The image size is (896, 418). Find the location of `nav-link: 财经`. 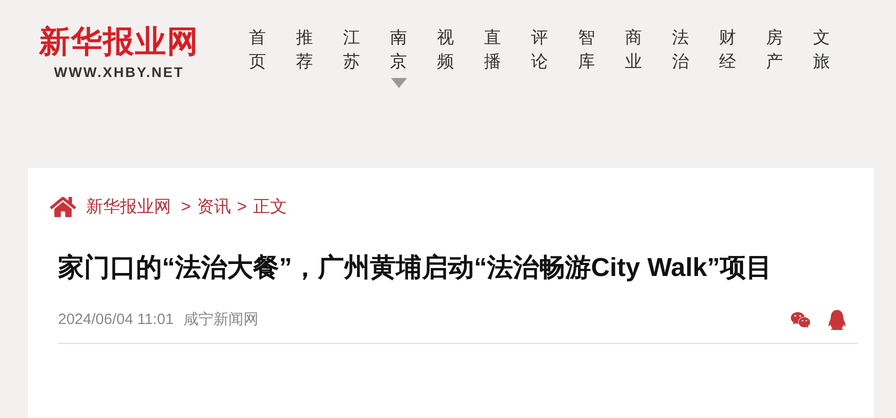

nav-link: 财经 is located at coordinates (727, 50).